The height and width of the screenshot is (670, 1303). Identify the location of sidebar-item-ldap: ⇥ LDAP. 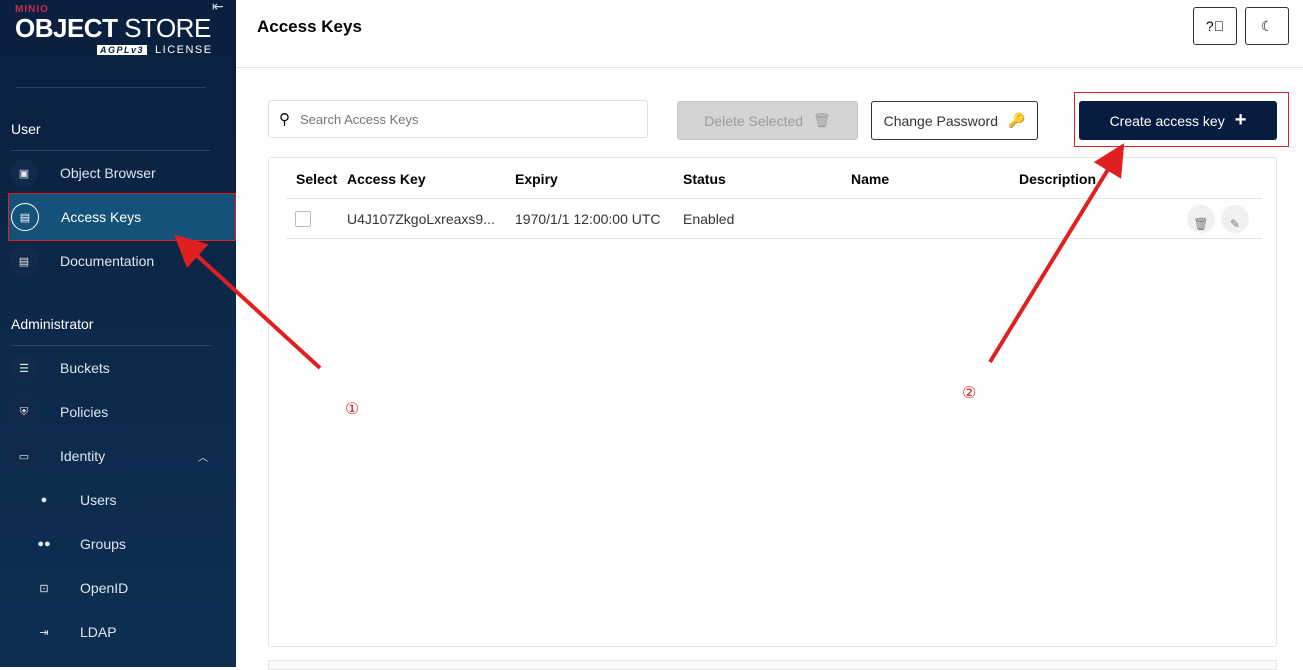
(122, 632).